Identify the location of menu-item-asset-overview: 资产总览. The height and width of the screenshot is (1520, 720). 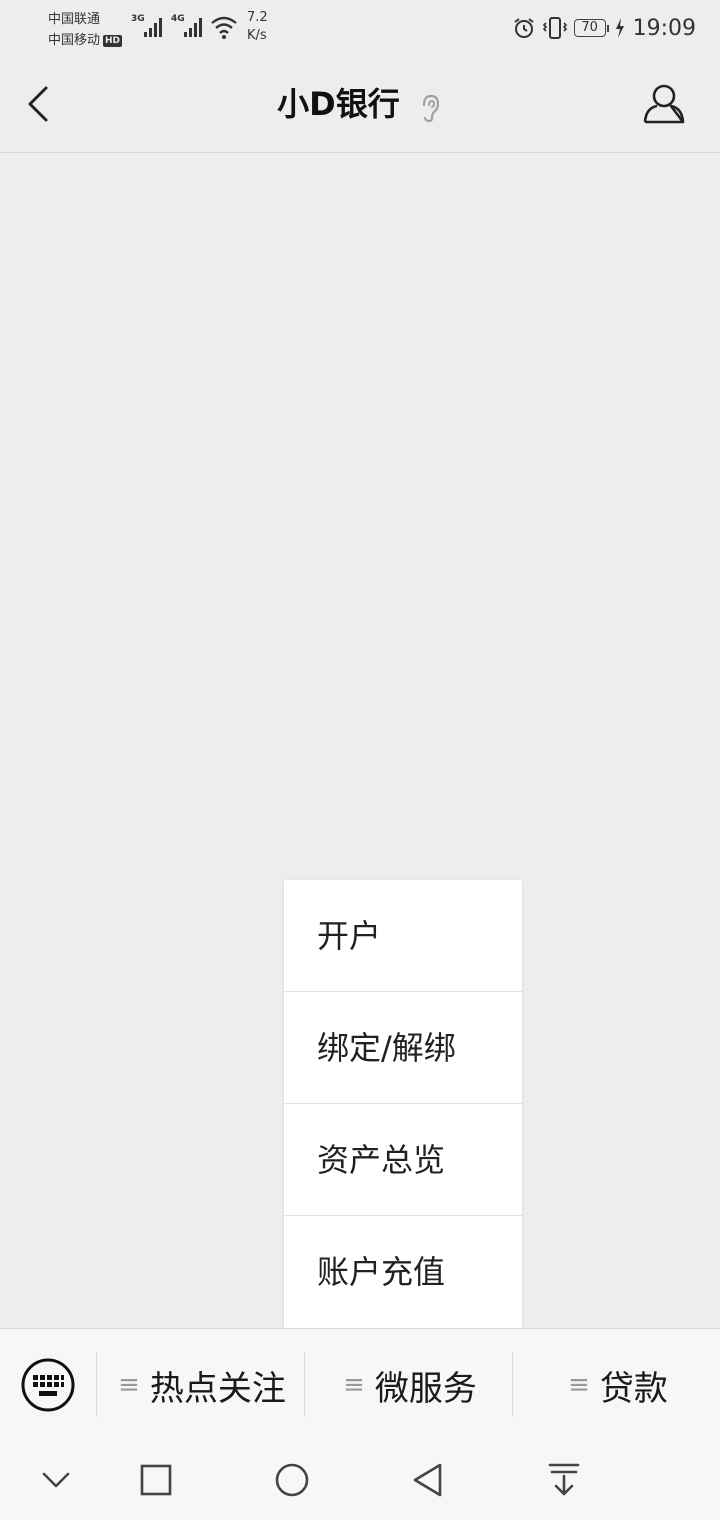
(403, 1160).